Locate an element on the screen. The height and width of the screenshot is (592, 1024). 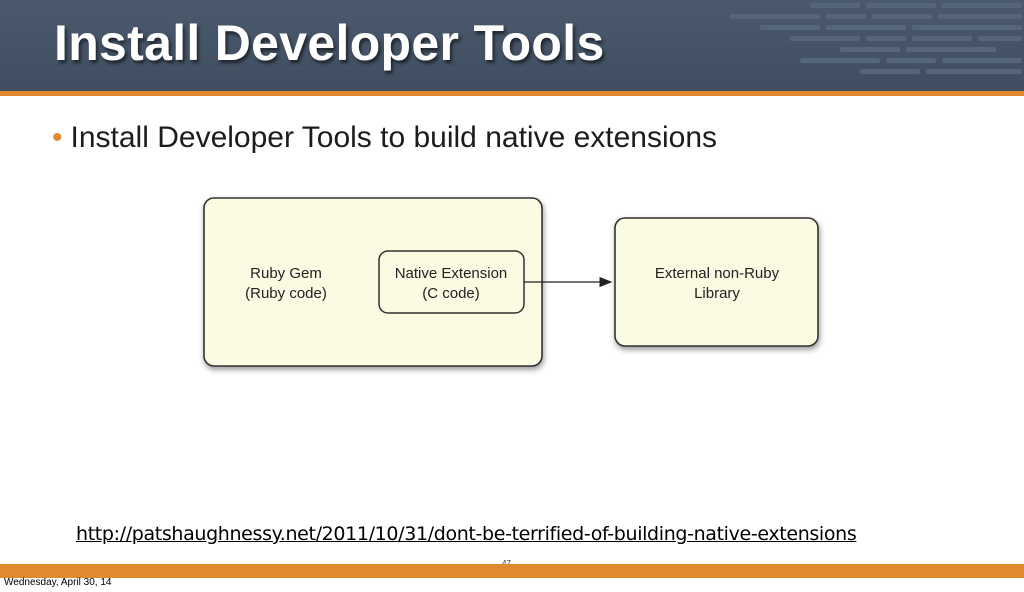
native-extension-box is located at coordinates (451, 282).